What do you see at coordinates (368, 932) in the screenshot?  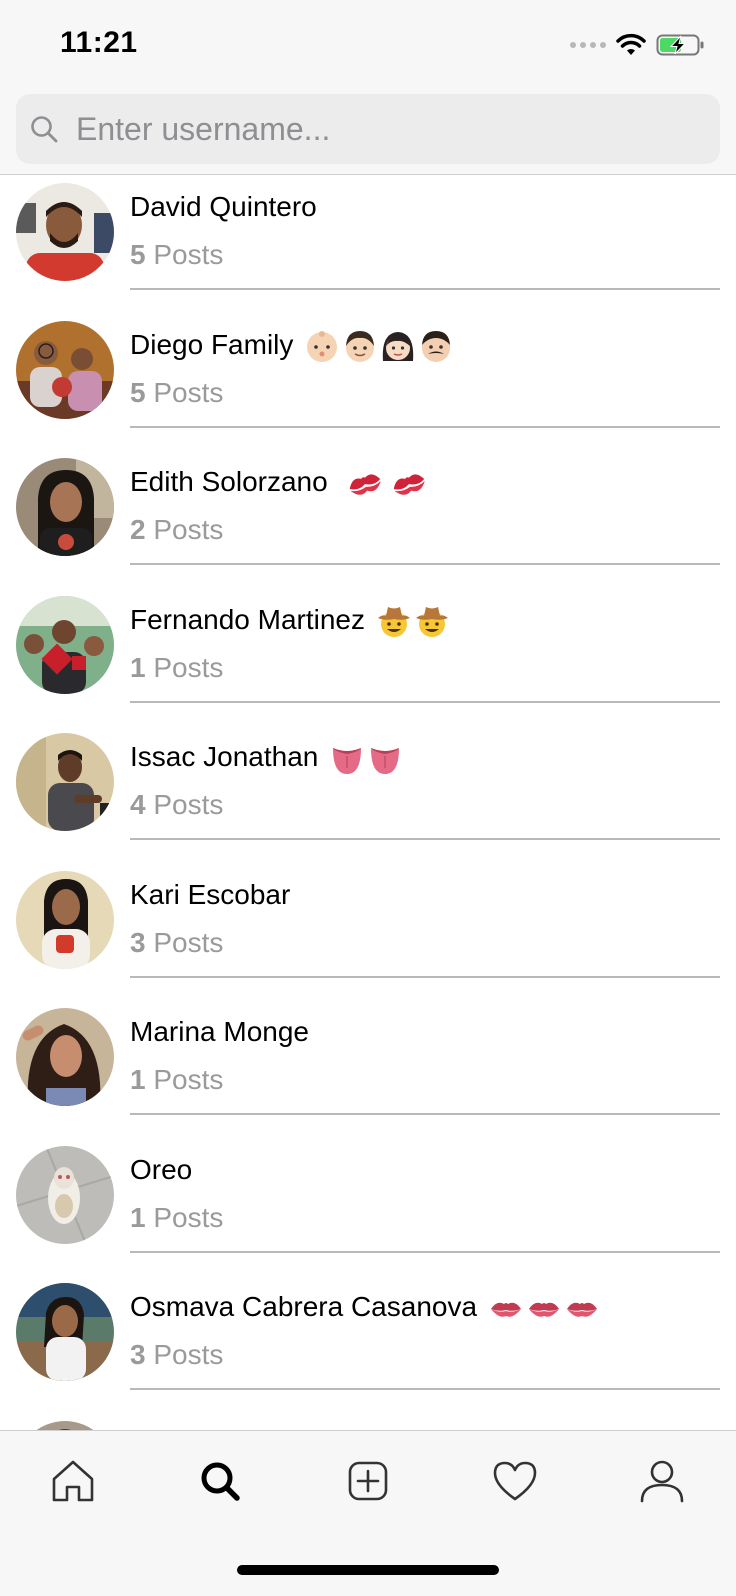 I see `list-item: Kari Escobar 3 Posts` at bounding box center [368, 932].